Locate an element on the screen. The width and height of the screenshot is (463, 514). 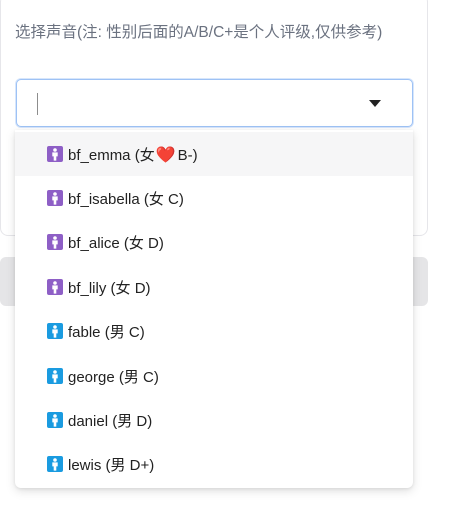
option-name: fable is located at coordinates (84, 332).